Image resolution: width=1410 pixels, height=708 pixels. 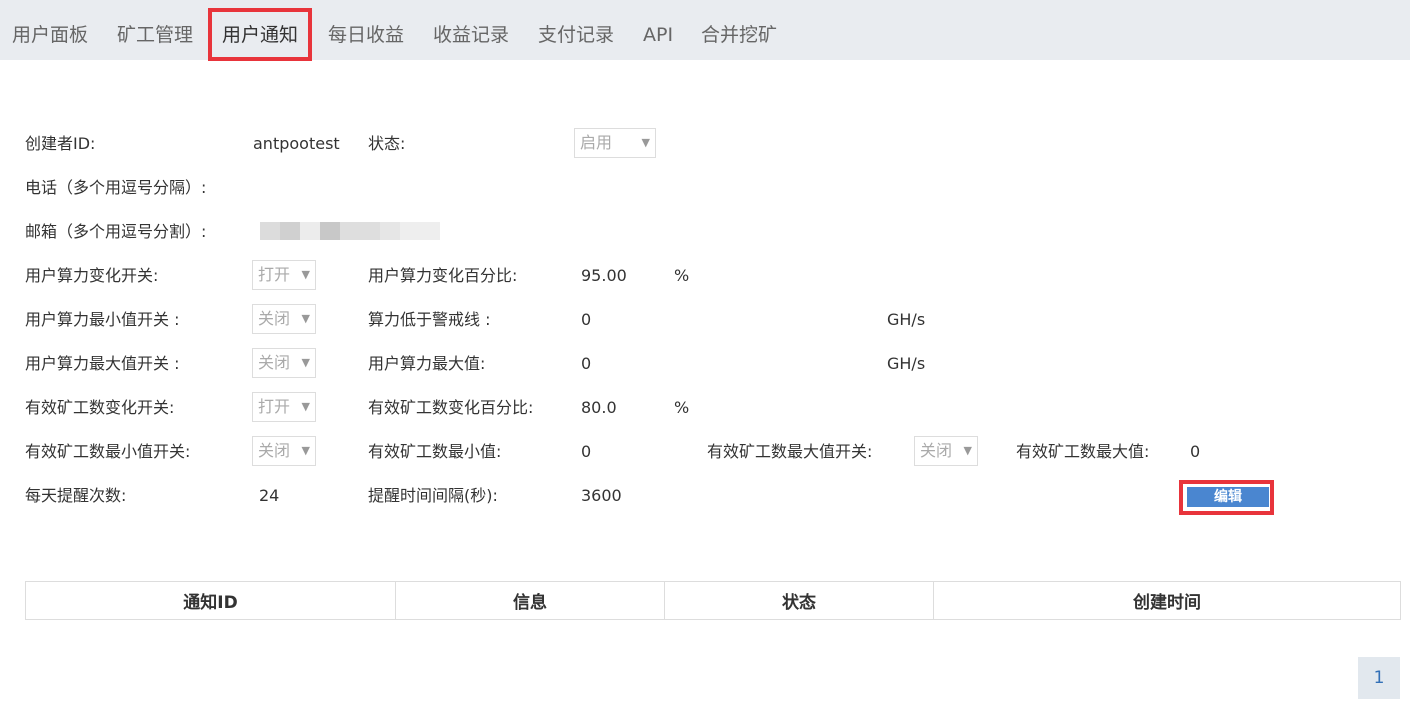 I want to click on hashrate-alert-line-label: 算力低于警戒线 :, so click(x=429, y=319).